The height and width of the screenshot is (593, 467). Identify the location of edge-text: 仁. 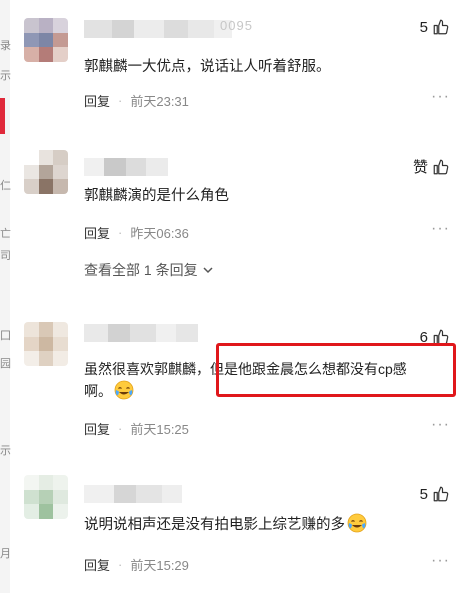
(5, 186).